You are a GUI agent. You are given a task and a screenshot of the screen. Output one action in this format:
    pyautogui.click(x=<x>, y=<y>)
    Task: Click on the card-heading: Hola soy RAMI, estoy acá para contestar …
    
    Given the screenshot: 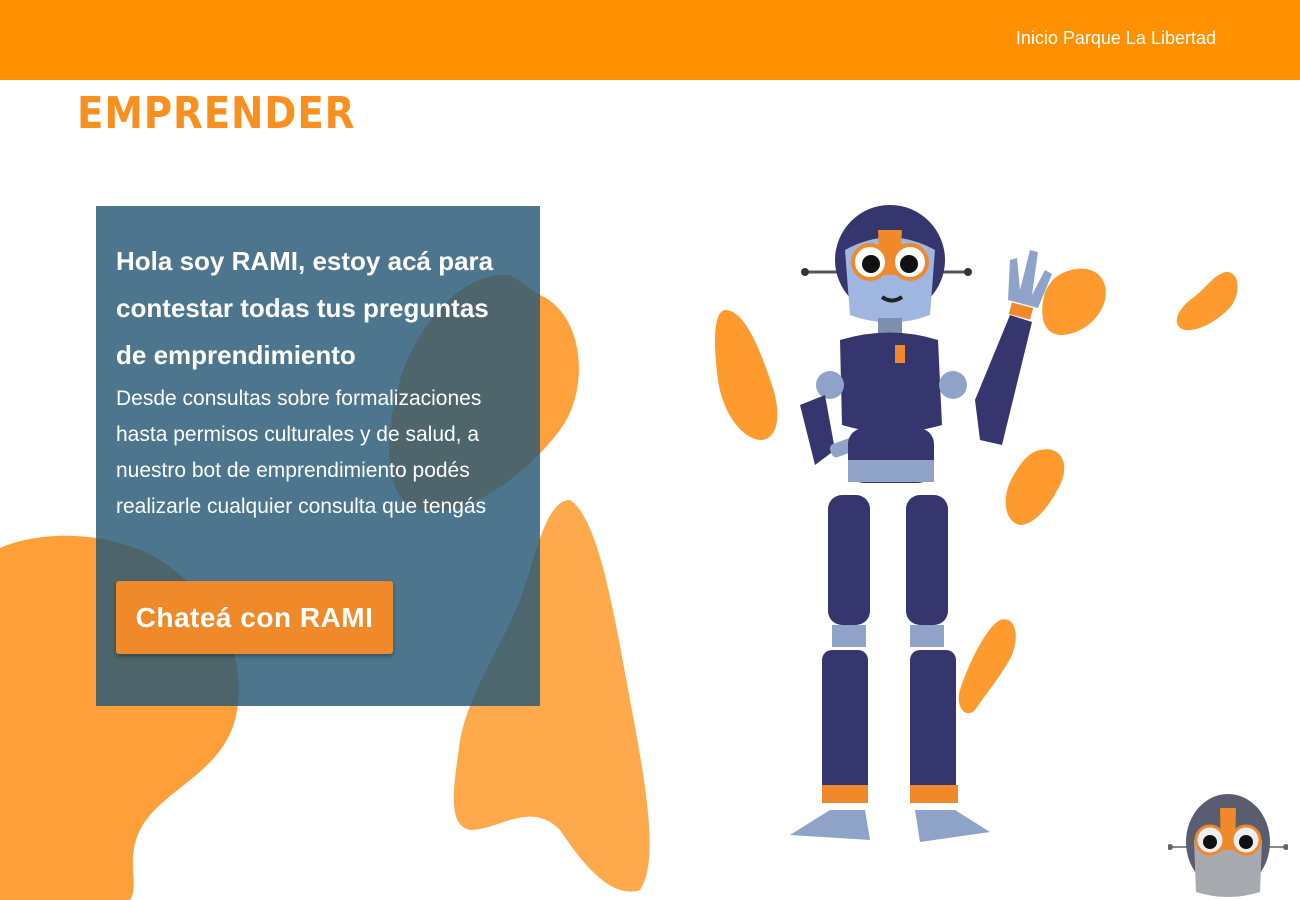 What is the action you would take?
    pyautogui.click(x=305, y=308)
    